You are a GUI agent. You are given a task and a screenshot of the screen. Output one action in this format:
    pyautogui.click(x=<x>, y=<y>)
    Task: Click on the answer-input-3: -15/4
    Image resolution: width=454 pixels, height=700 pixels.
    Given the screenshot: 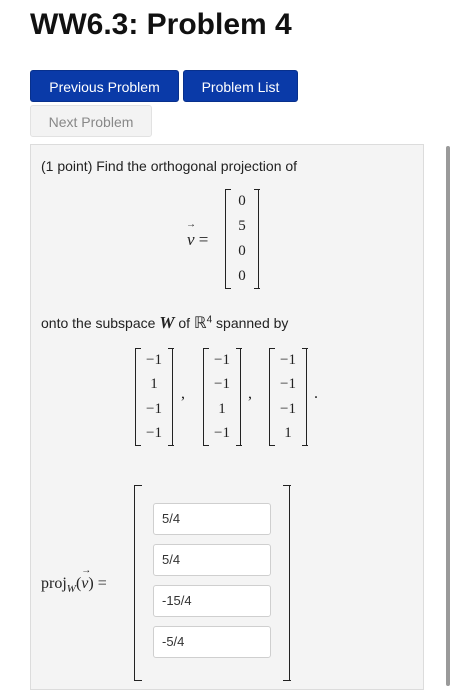 What is the action you would take?
    pyautogui.click(x=212, y=601)
    